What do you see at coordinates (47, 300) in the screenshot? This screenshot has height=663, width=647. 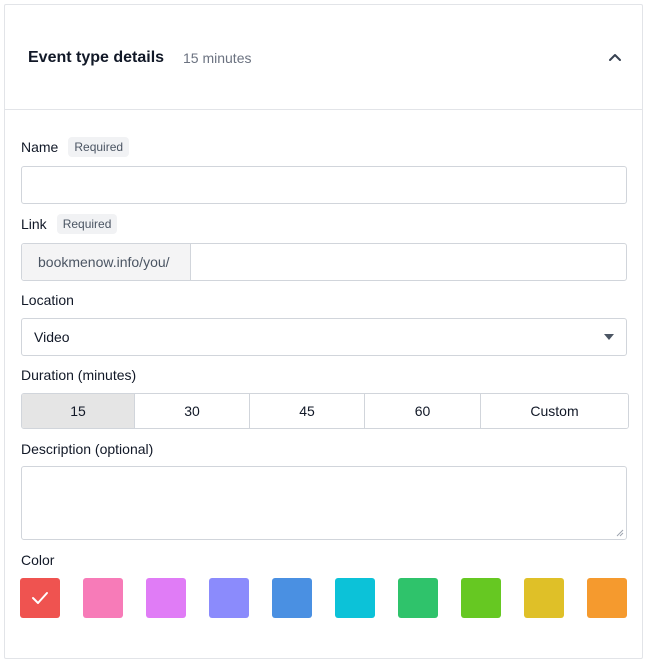 I see `location-label: Location` at bounding box center [47, 300].